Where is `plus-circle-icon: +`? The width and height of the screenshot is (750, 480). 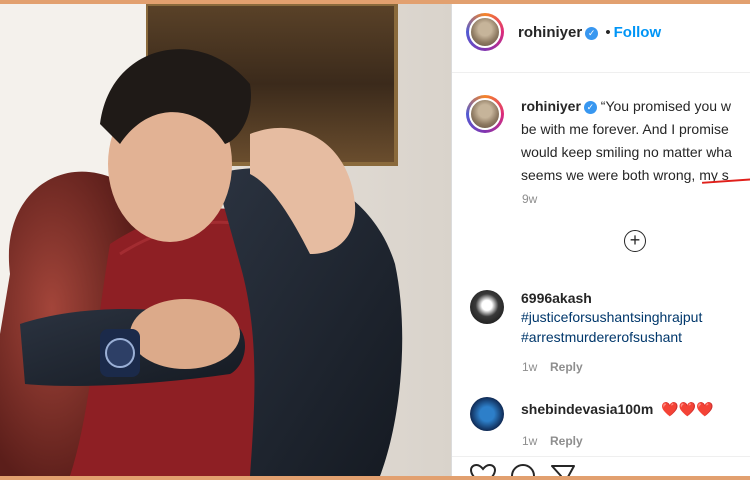
plus-circle-icon: + is located at coordinates (635, 241).